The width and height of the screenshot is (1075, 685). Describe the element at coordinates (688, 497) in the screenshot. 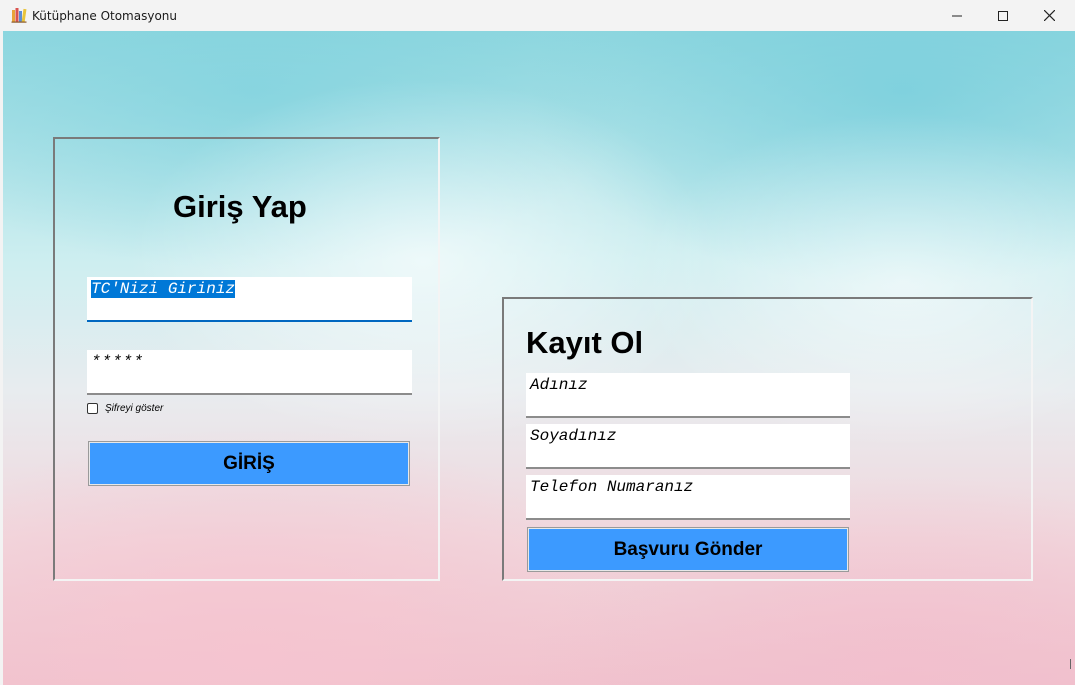

I see `phone-input: Telefon Numaranız` at that location.